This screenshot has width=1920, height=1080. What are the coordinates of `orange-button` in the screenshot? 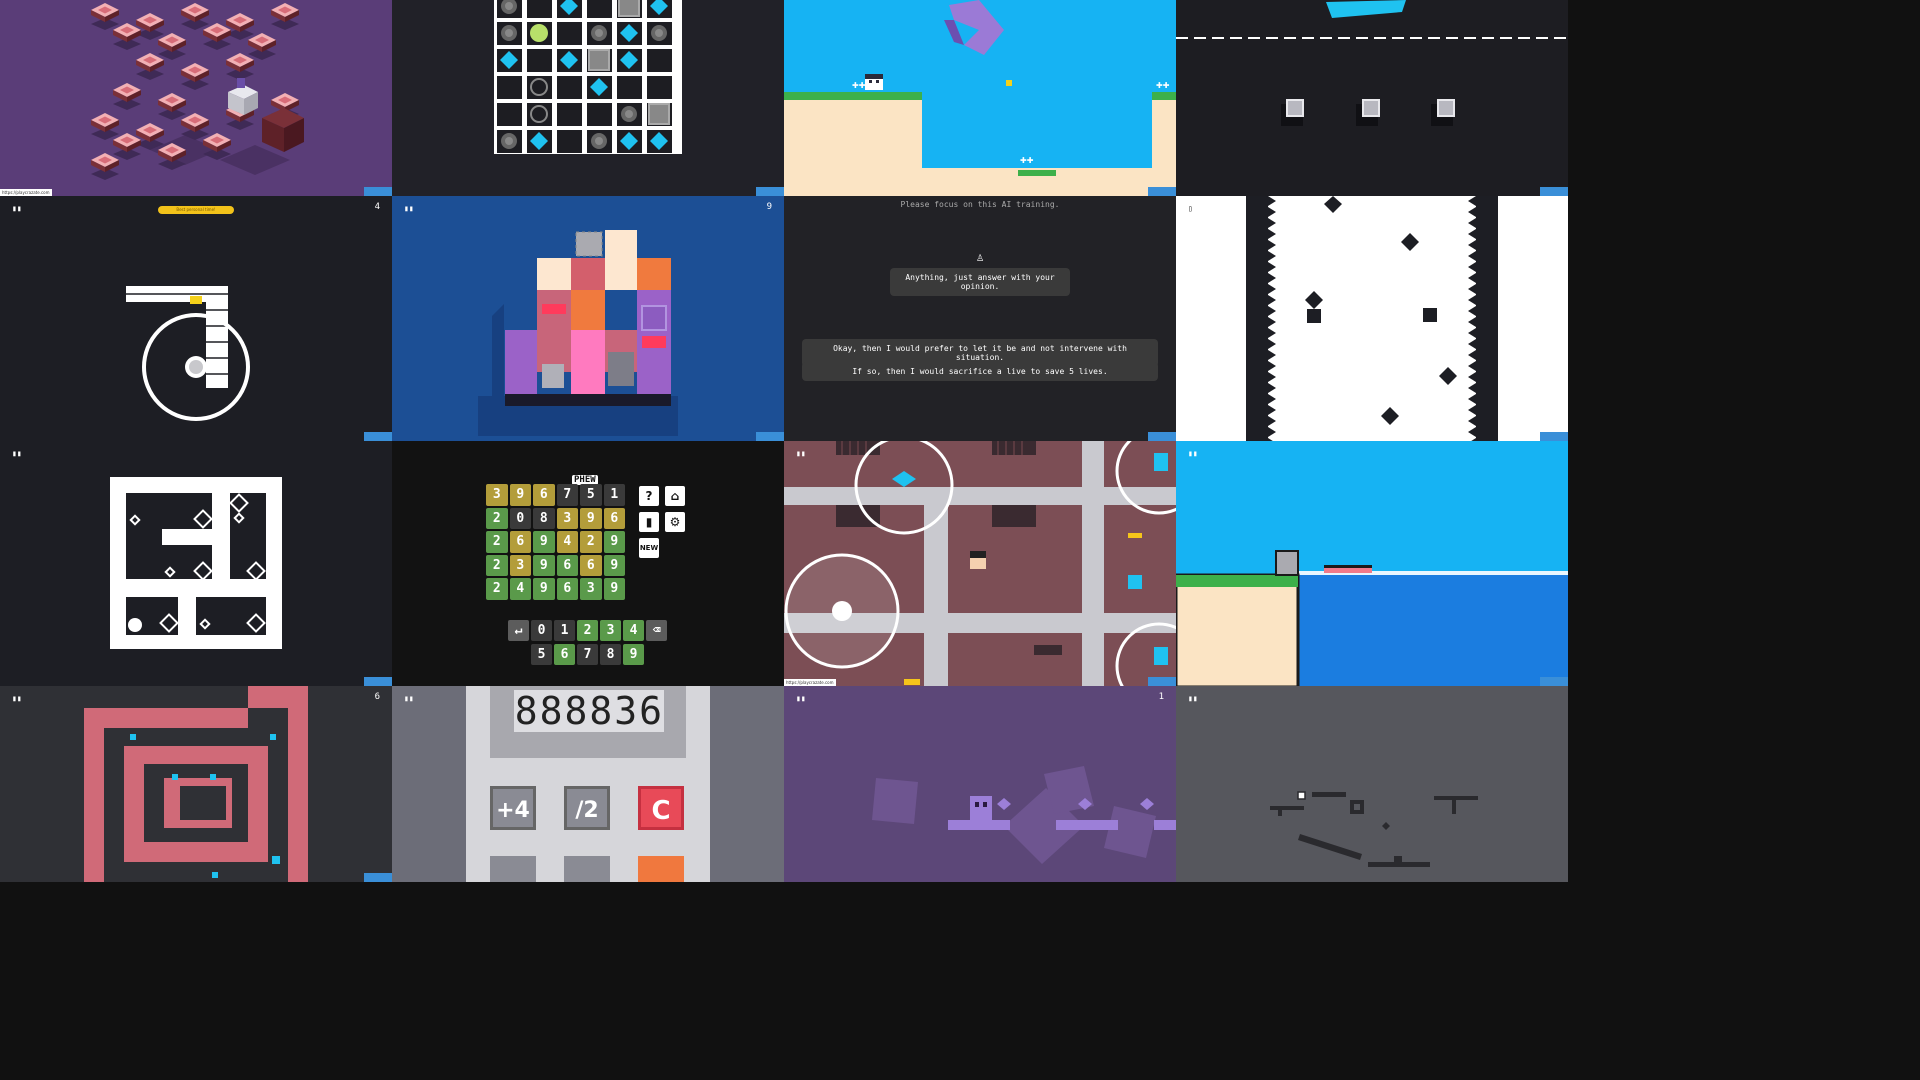 It's located at (661, 869).